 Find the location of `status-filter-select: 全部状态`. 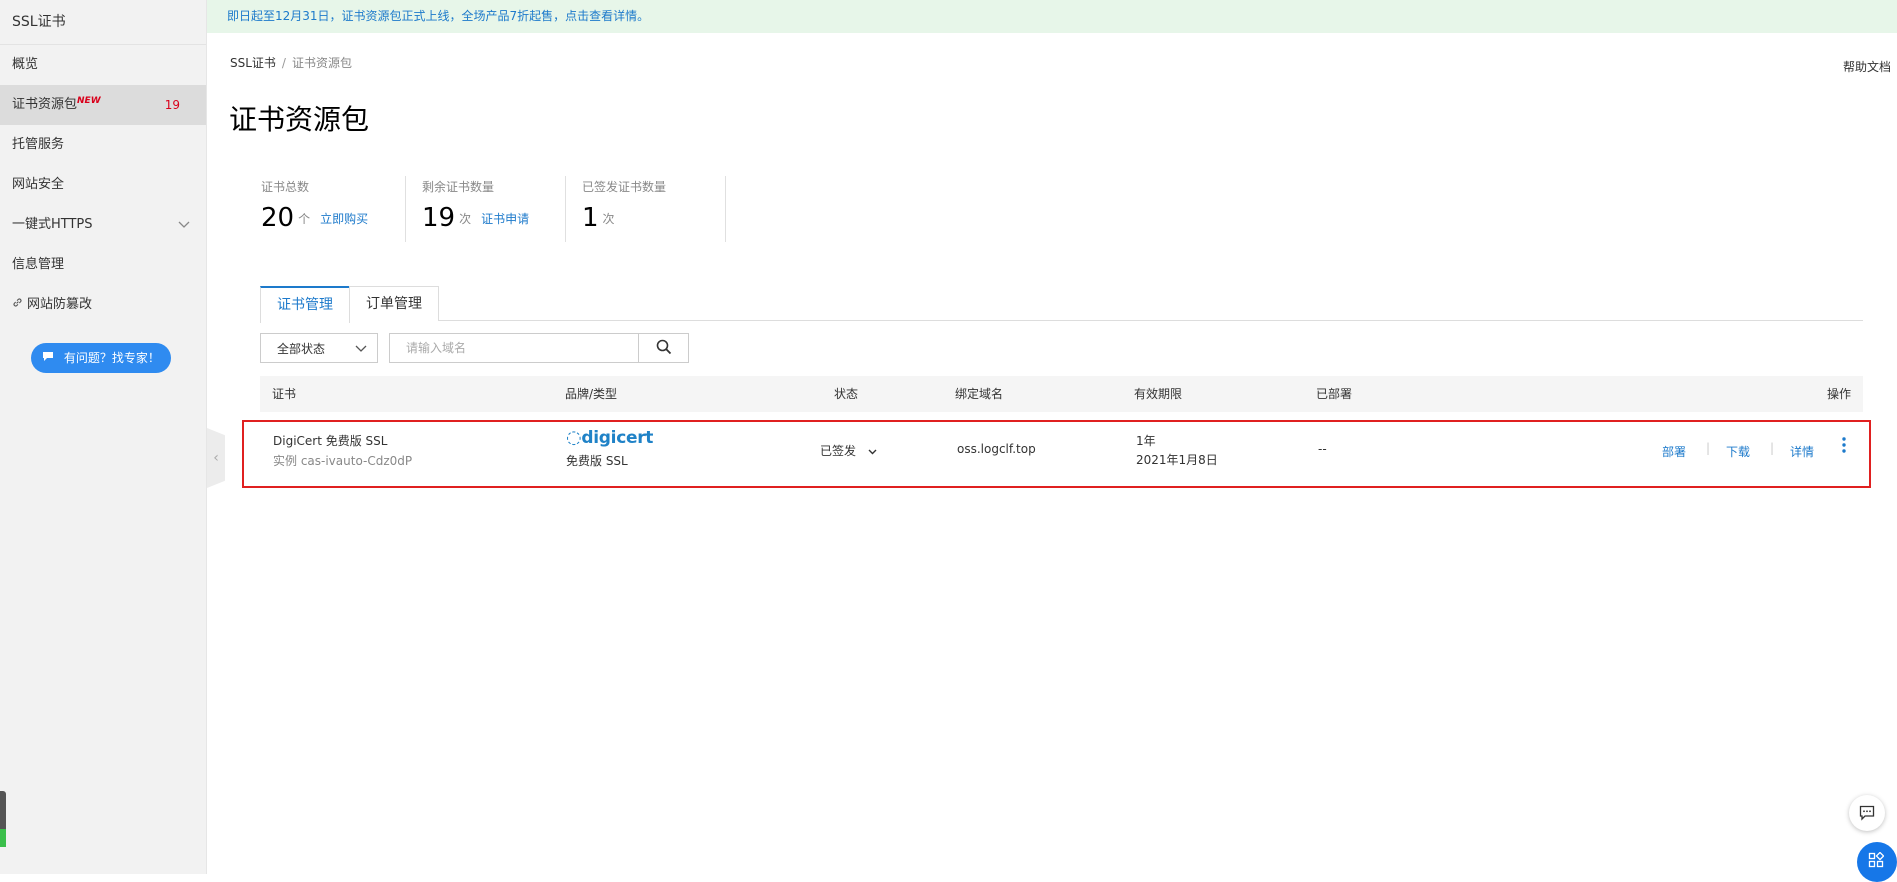

status-filter-select: 全部状态 is located at coordinates (319, 348).